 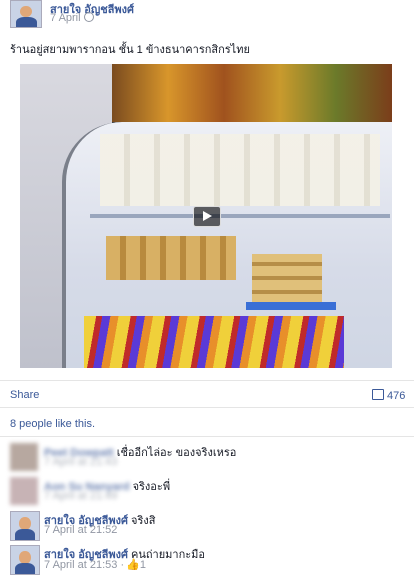 I want to click on comment-time: 7 April at 21:52, so click(x=80, y=530).